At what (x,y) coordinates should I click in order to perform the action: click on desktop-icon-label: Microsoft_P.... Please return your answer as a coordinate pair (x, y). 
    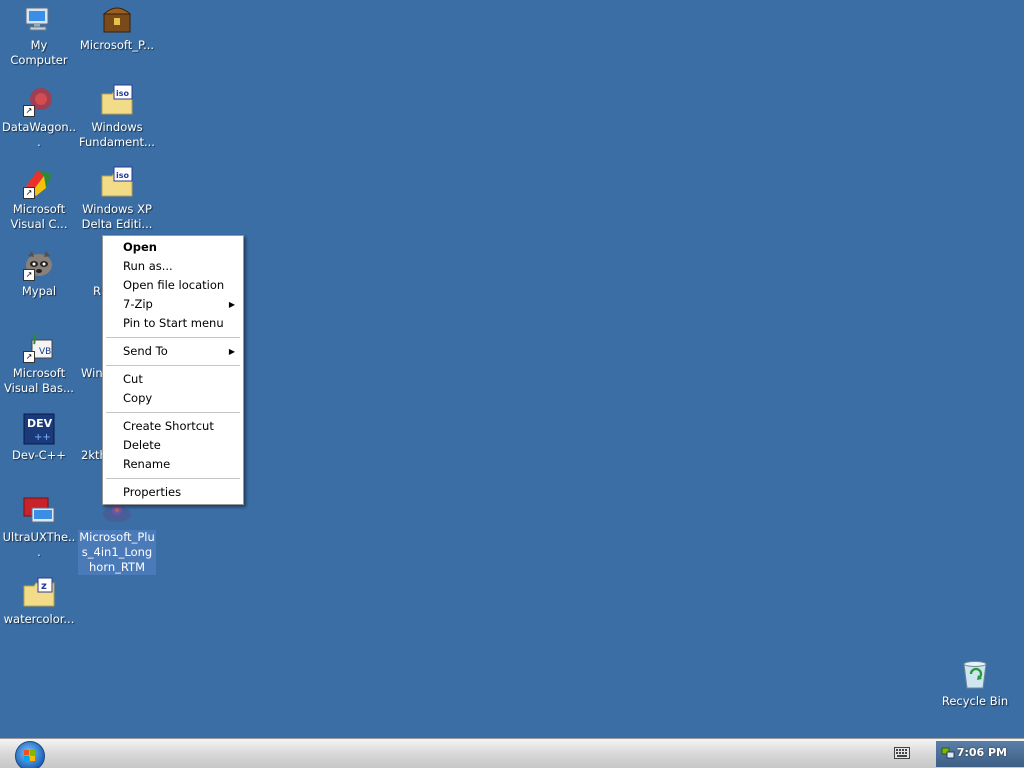
    Looking at the image, I should click on (117, 45).